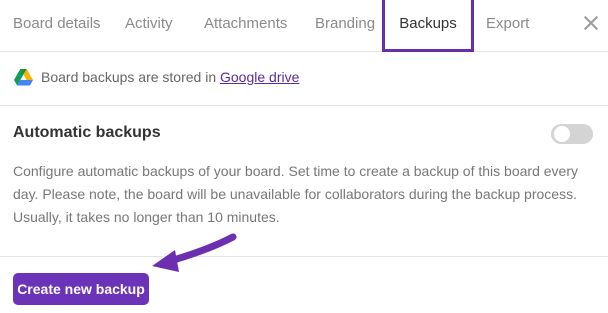 Image resolution: width=608 pixels, height=313 pixels. I want to click on automatic-backups-toggle, so click(572, 134).